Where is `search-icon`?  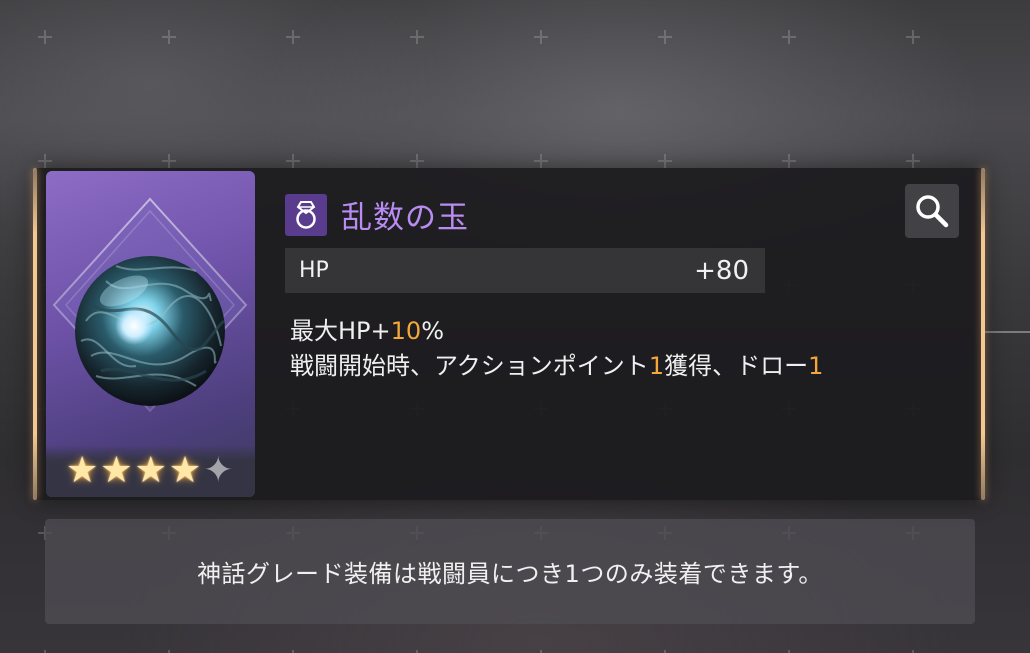
search-icon is located at coordinates (932, 211).